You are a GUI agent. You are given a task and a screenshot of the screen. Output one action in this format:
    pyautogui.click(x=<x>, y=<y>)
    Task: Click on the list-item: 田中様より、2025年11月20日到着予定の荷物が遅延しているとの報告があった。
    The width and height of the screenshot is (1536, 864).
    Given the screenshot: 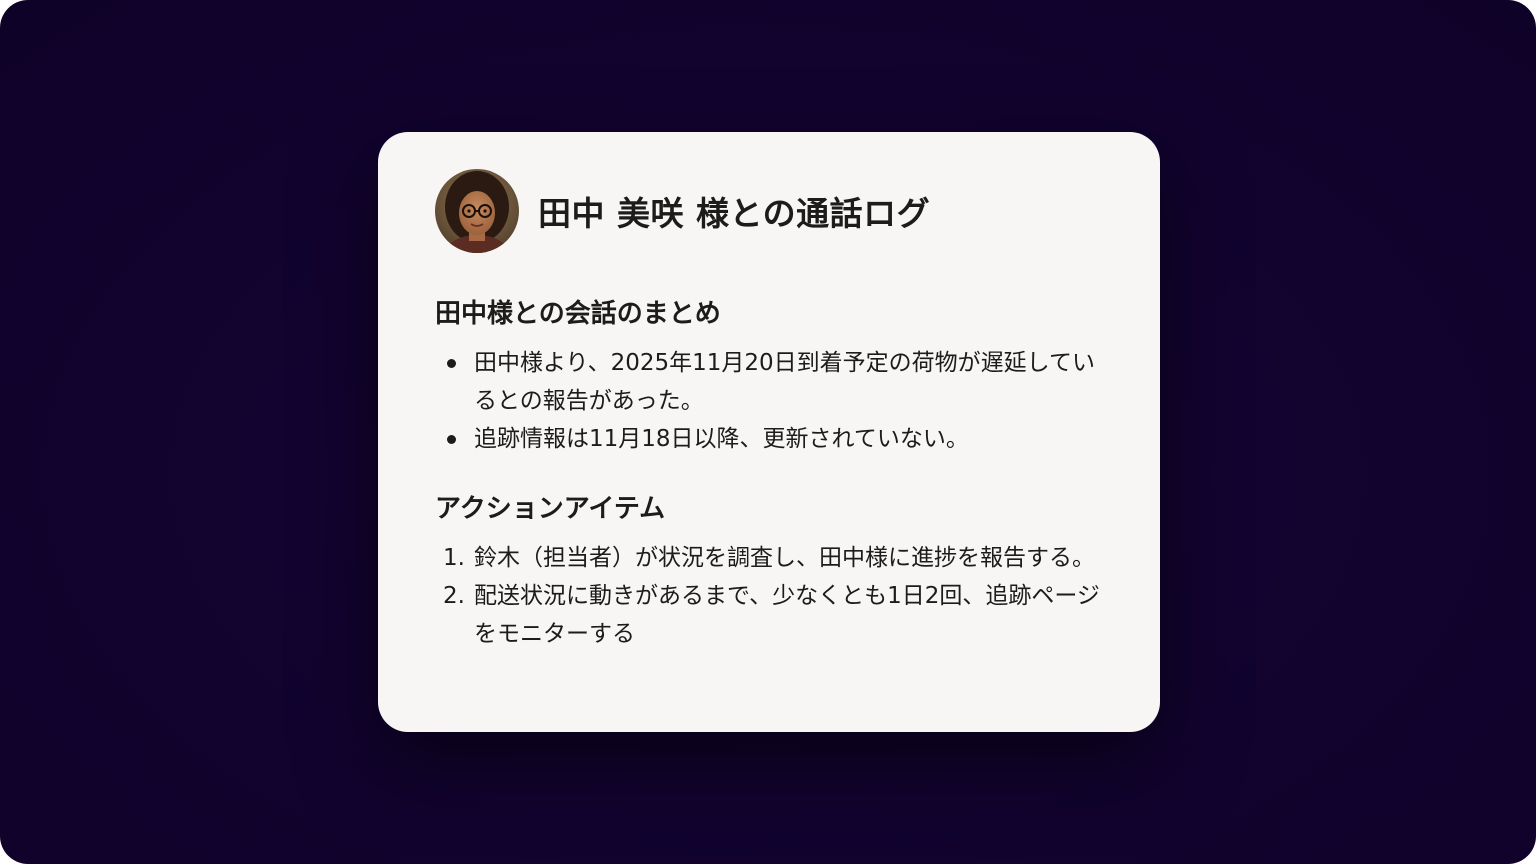 What is the action you would take?
    pyautogui.click(x=768, y=382)
    